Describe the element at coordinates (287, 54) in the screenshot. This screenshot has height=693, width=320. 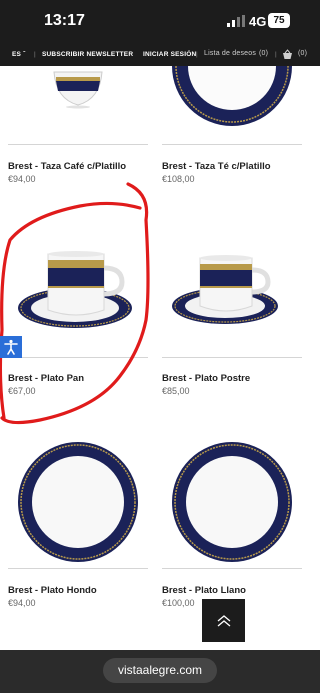
I see `basket-icon` at that location.